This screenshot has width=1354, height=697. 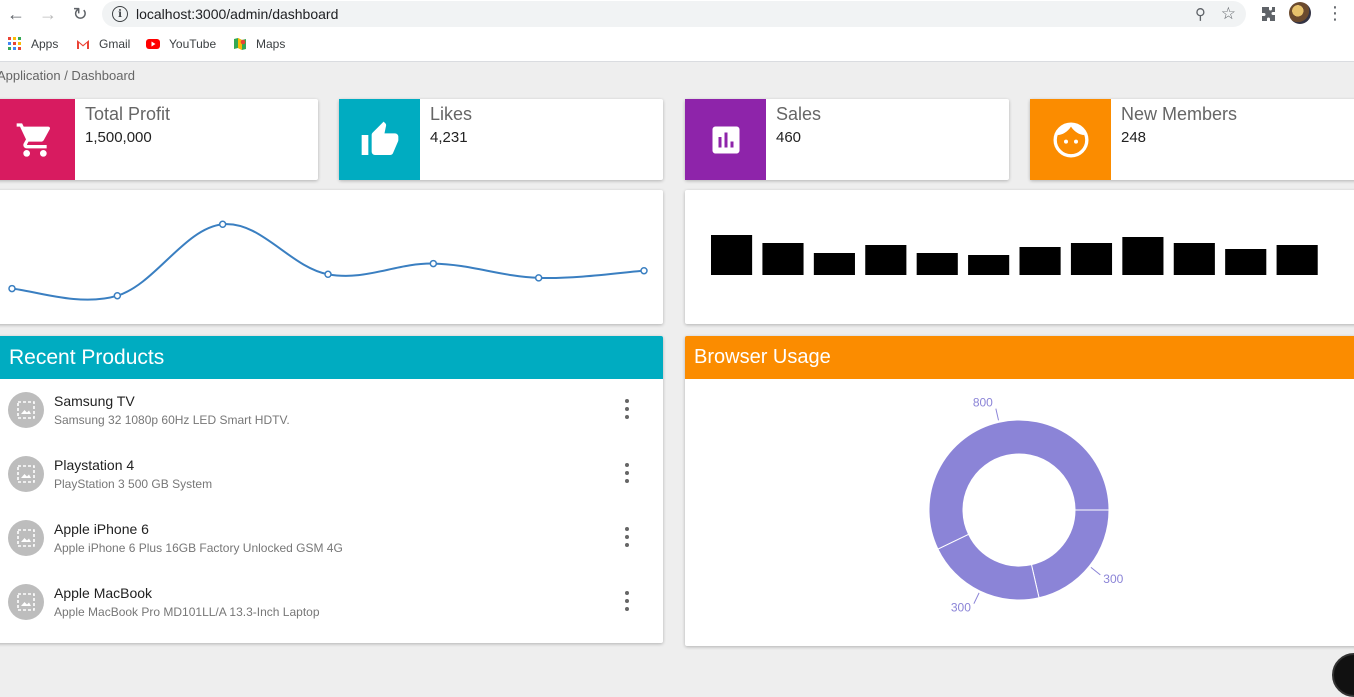 I want to click on line-chart, so click(x=328, y=260).